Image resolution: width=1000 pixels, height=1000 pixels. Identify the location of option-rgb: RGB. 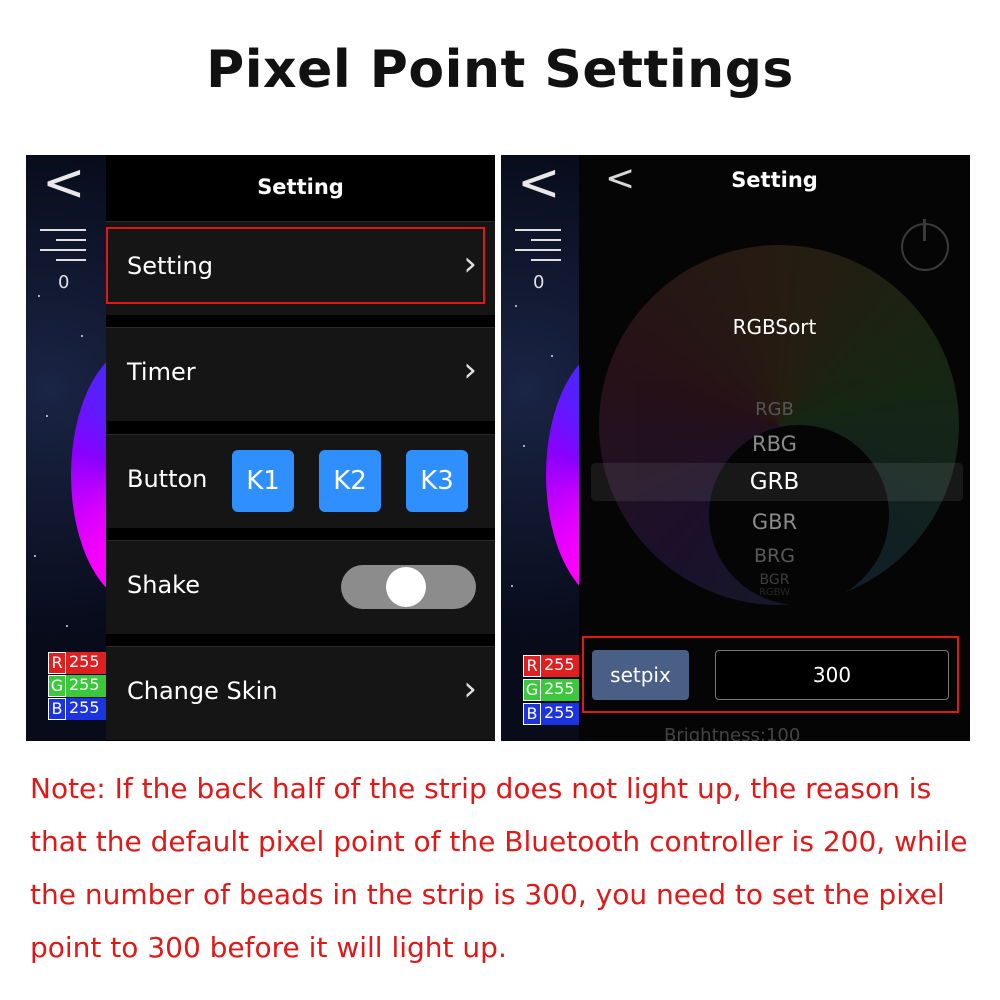
(774, 409).